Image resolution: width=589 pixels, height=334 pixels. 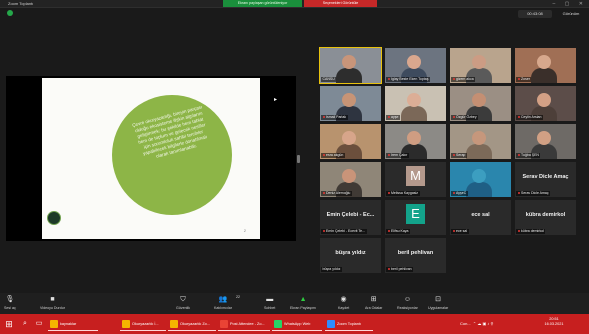 What do you see at coordinates (395, 117) in the screenshot?
I see `participant-name: ayşe` at bounding box center [395, 117].